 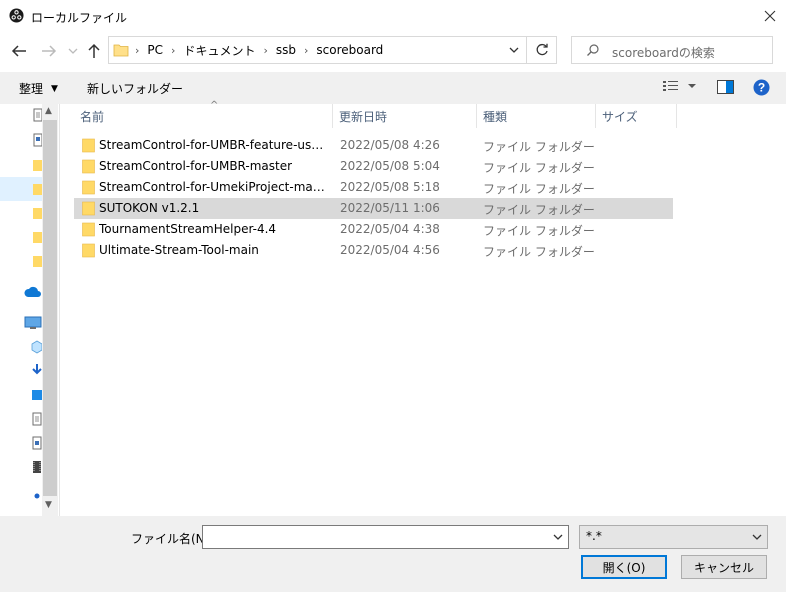 I want to click on search-placeholder: scoreboardの検索, so click(x=663, y=53).